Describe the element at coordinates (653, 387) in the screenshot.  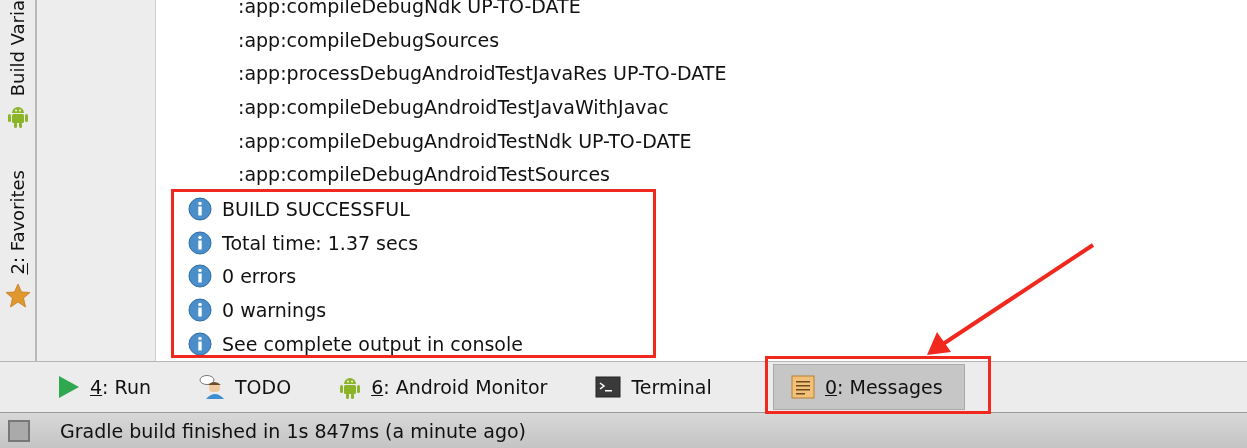
I see `tool-tab: Terminal` at that location.